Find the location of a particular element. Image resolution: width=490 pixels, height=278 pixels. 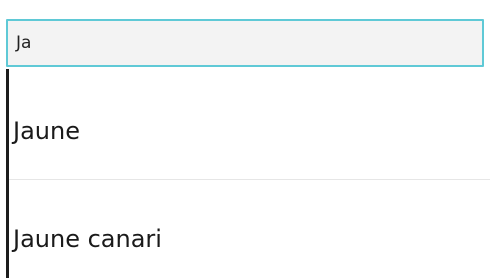

suggestion-item-label: Jaune canari is located at coordinates (87, 239).